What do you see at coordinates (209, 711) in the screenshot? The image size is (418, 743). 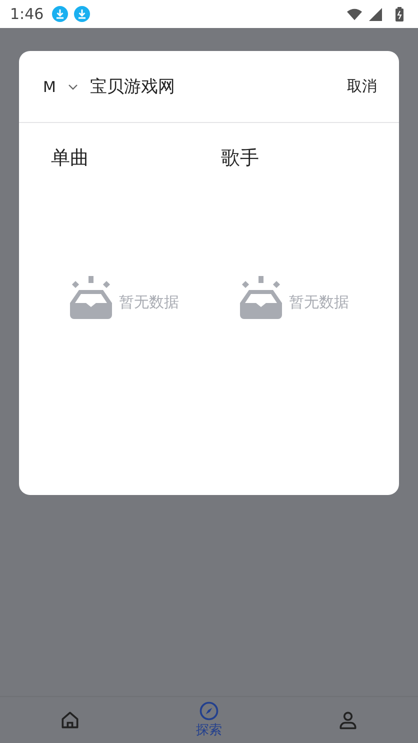 I see `compass-icon` at bounding box center [209, 711].